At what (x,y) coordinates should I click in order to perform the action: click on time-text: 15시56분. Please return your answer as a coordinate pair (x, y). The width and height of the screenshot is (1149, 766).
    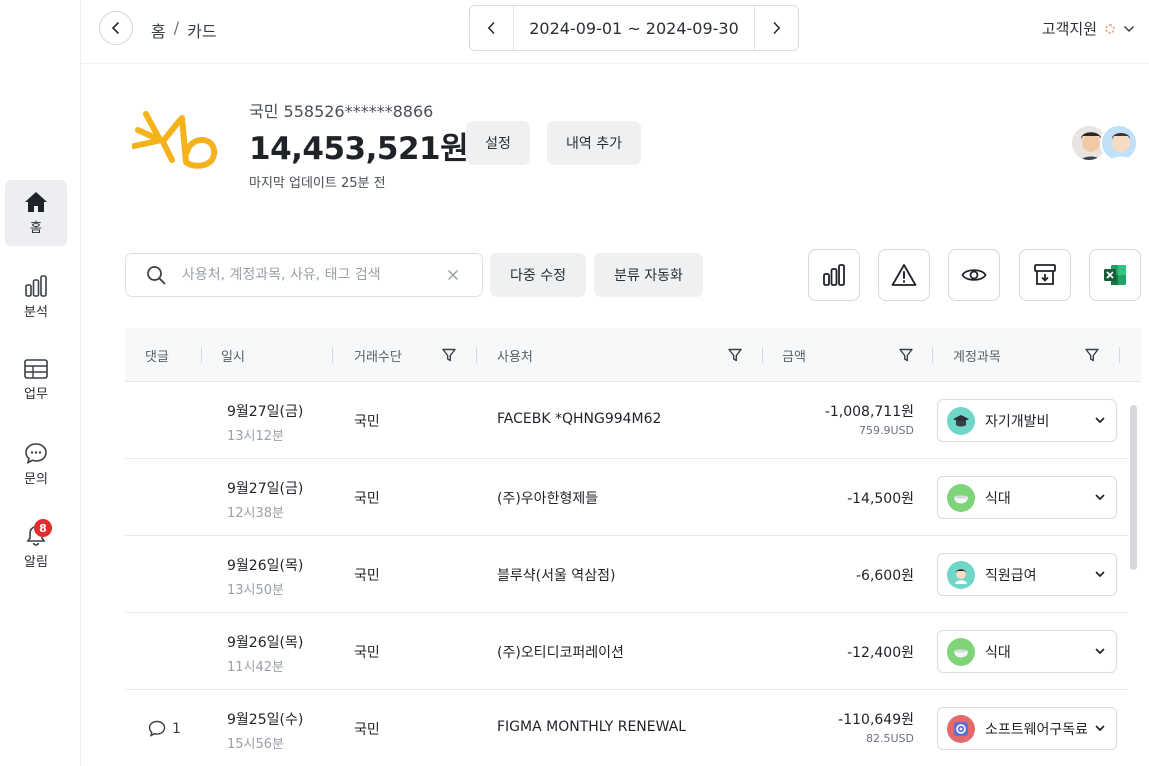
    Looking at the image, I should click on (256, 744).